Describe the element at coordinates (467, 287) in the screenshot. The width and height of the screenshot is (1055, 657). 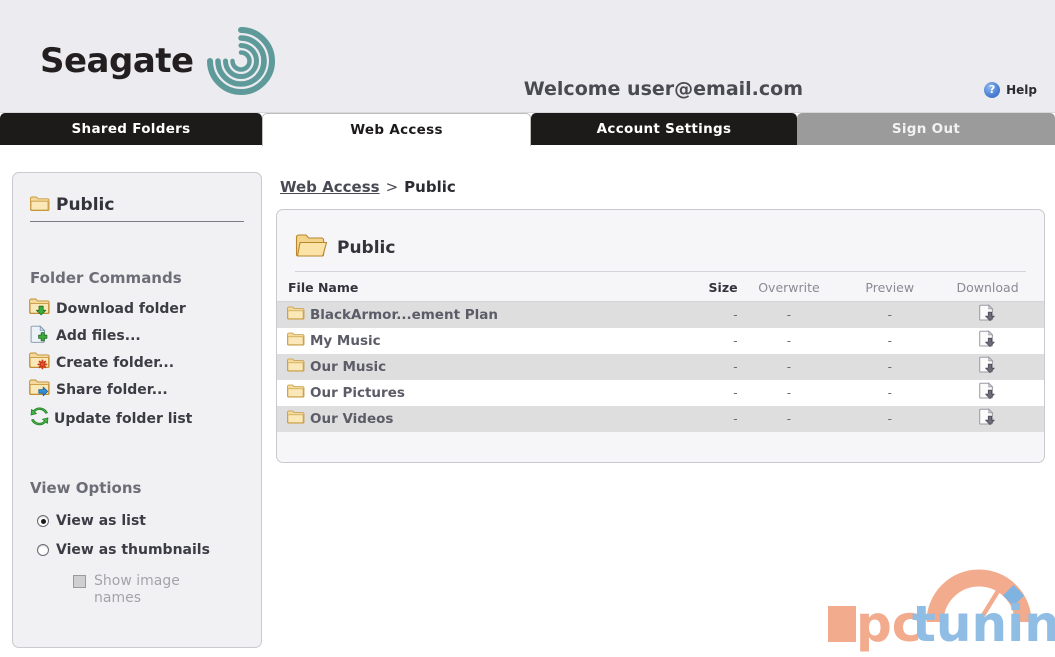
I see `column-header-file-name: File Name` at that location.